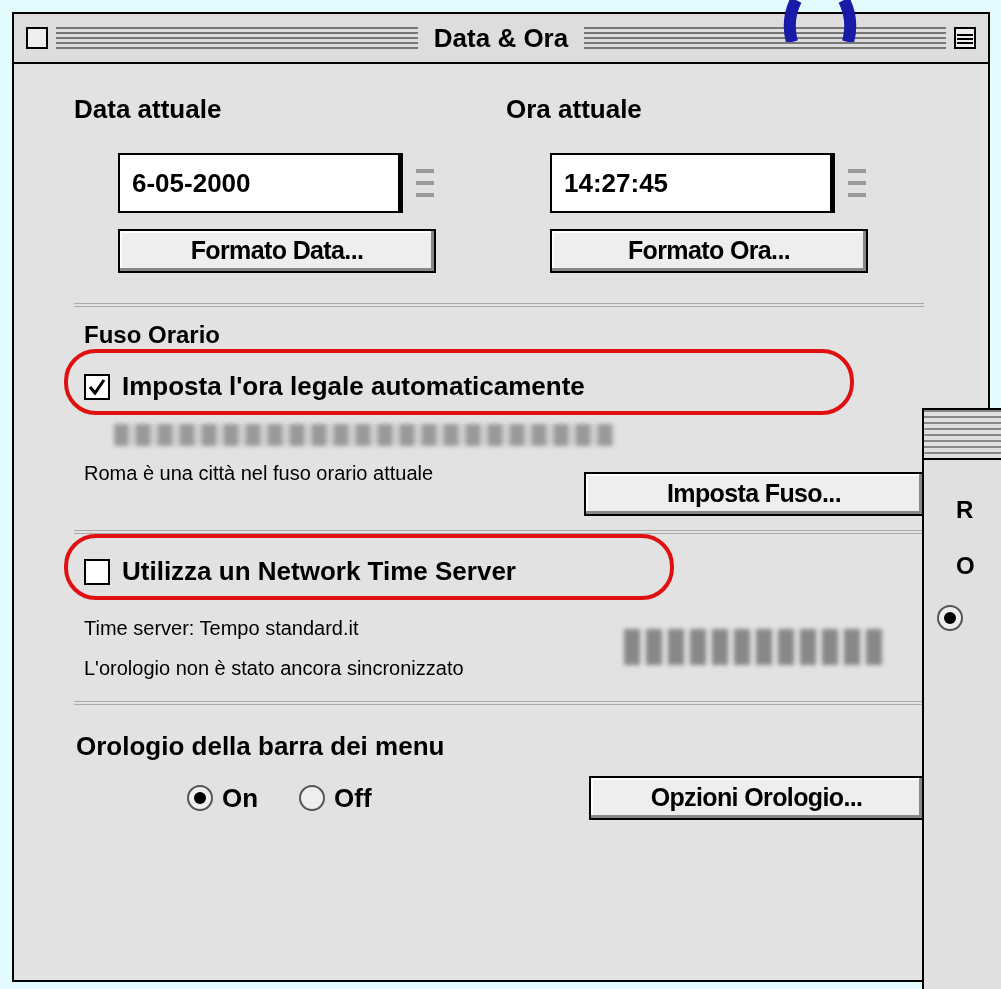 This screenshot has width=1001, height=989. I want to click on checkbox-label: Utilizza un Network Time Server, so click(319, 571).